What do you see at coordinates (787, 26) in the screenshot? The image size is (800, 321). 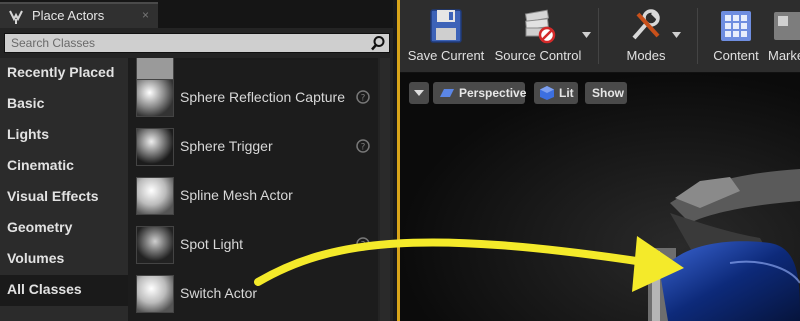 I see `marketplace-icon` at bounding box center [787, 26].